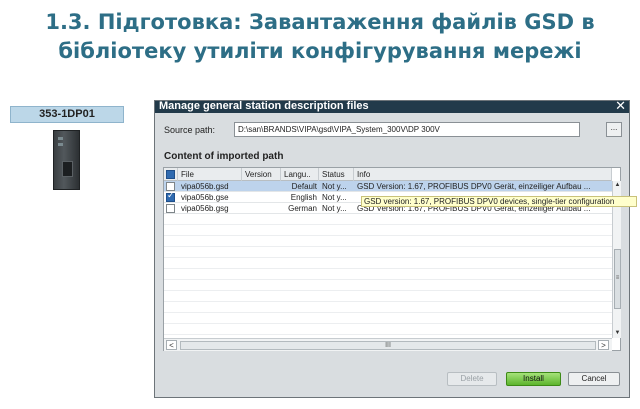 This screenshot has height=409, width=640. What do you see at coordinates (483, 174) in the screenshot?
I see `column-info: Info` at bounding box center [483, 174].